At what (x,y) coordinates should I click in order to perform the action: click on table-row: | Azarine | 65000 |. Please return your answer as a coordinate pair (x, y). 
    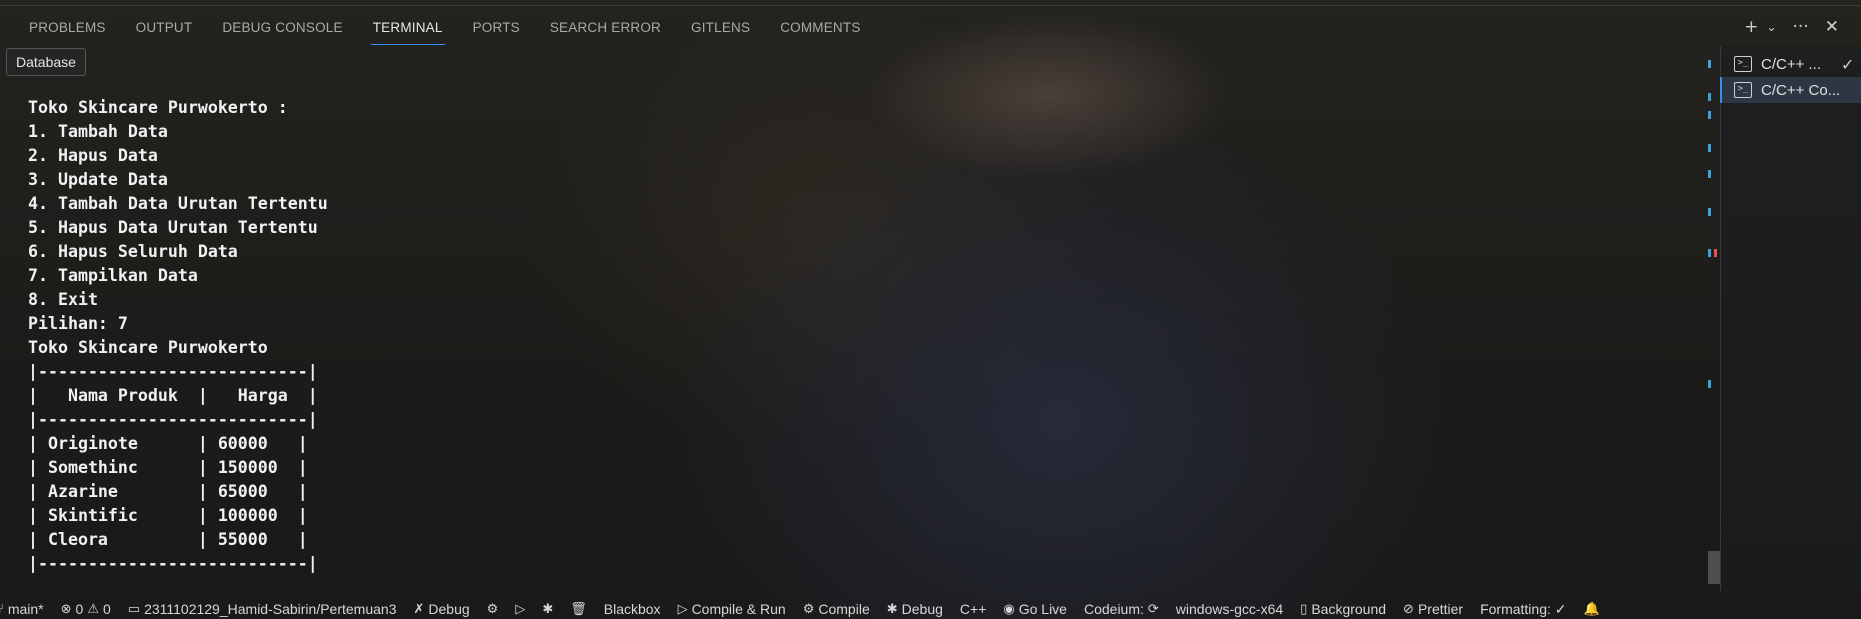
    Looking at the image, I should click on (168, 491).